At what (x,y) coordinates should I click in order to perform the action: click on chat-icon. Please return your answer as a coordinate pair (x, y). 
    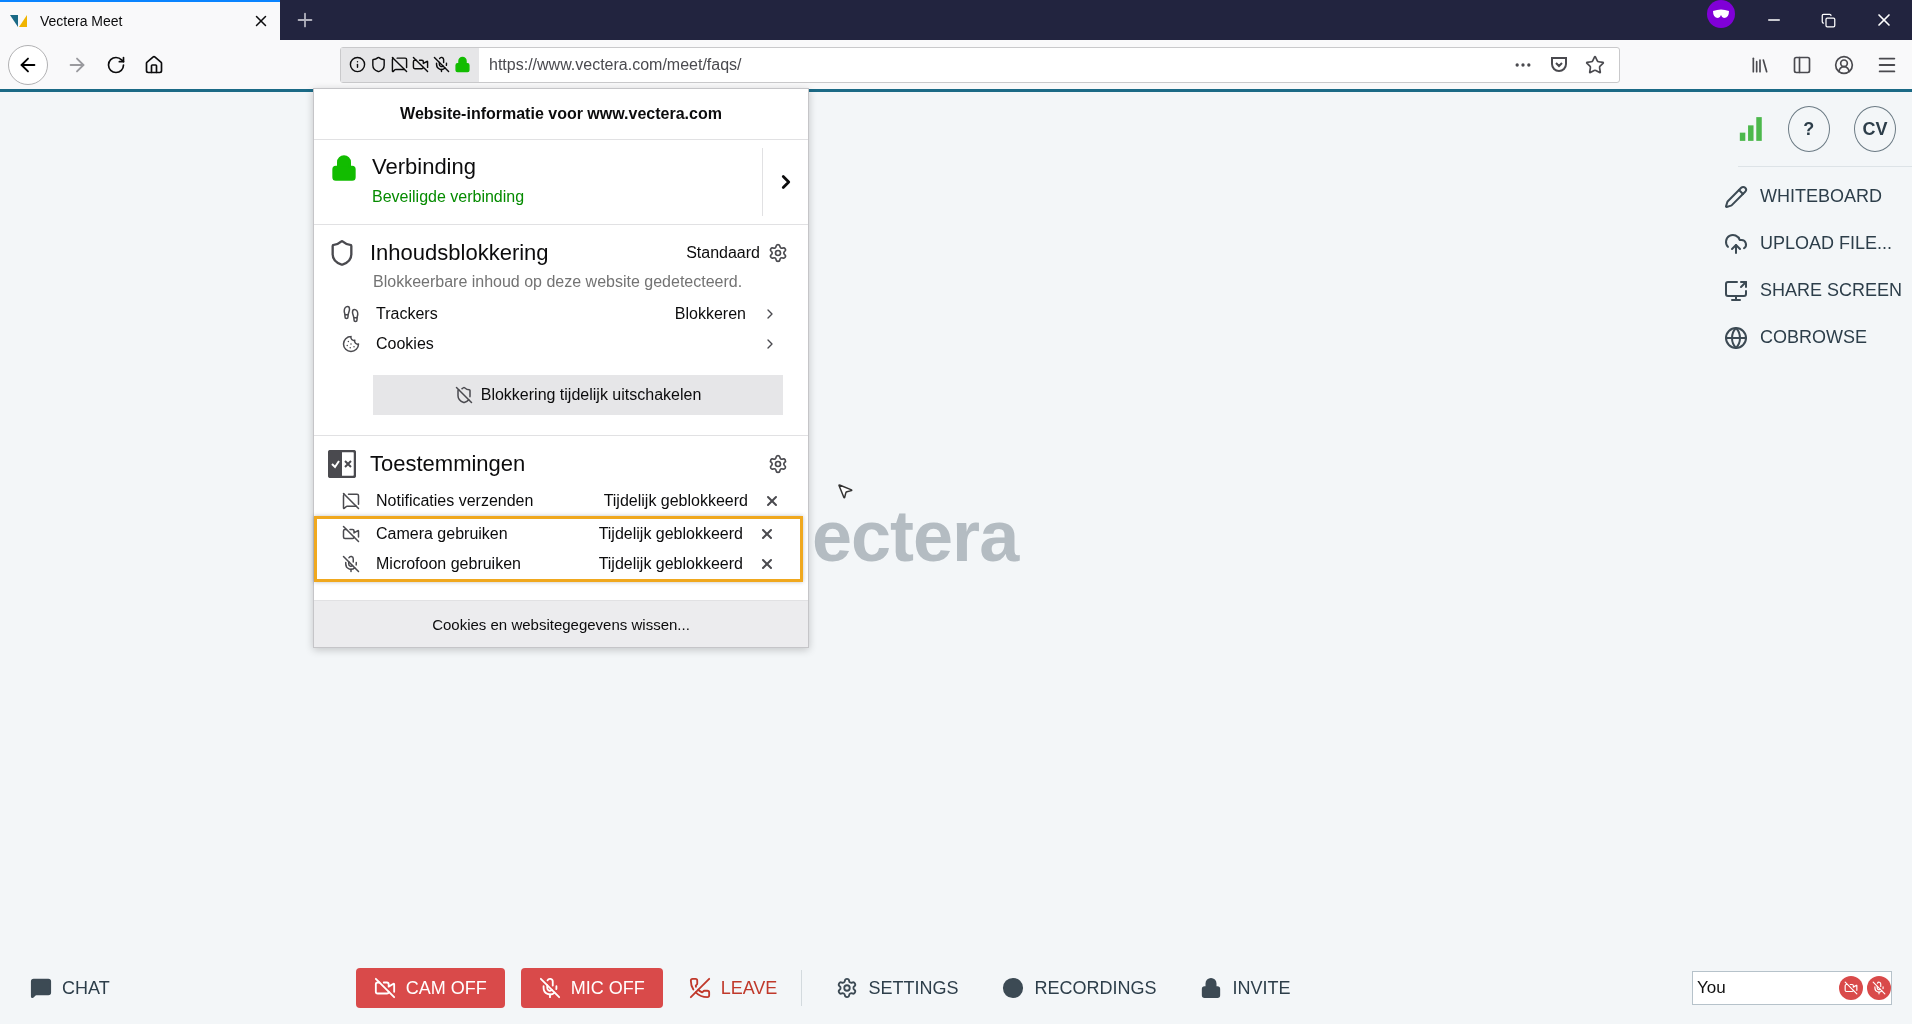
    Looking at the image, I should click on (41, 988).